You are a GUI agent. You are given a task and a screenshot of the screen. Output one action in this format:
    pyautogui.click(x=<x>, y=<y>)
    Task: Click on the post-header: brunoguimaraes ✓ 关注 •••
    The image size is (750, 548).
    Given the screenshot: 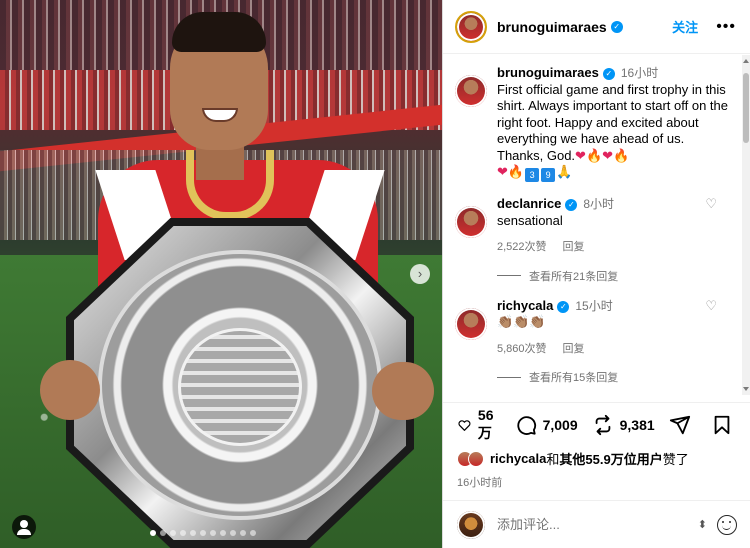 What is the action you would take?
    pyautogui.click(x=596, y=27)
    